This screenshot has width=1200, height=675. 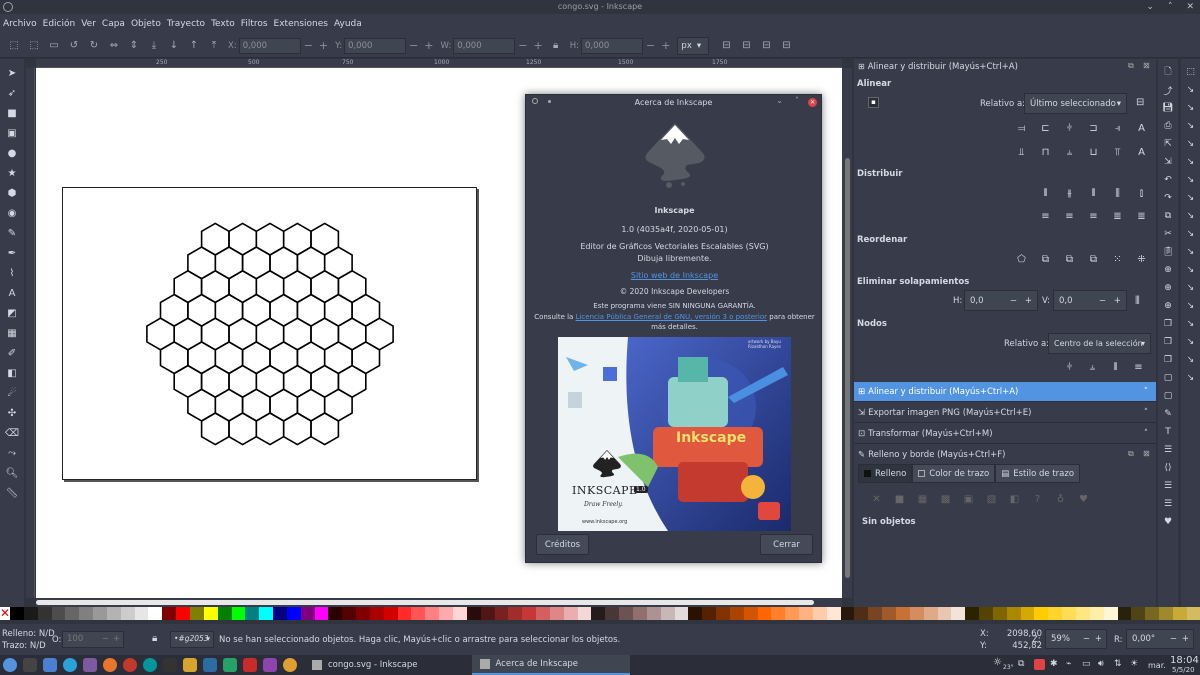 What do you see at coordinates (1168, 270) in the screenshot?
I see `zoom-selection-icon: ⊕` at bounding box center [1168, 270].